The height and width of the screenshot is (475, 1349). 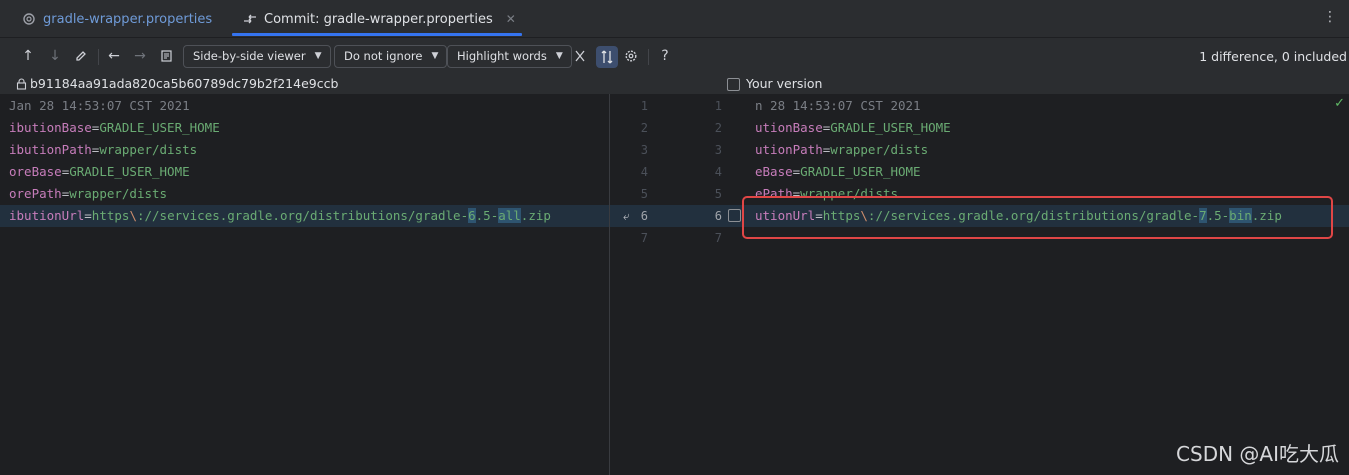 What do you see at coordinates (28, 56) in the screenshot?
I see `previous-difference-icon: ↑` at bounding box center [28, 56].